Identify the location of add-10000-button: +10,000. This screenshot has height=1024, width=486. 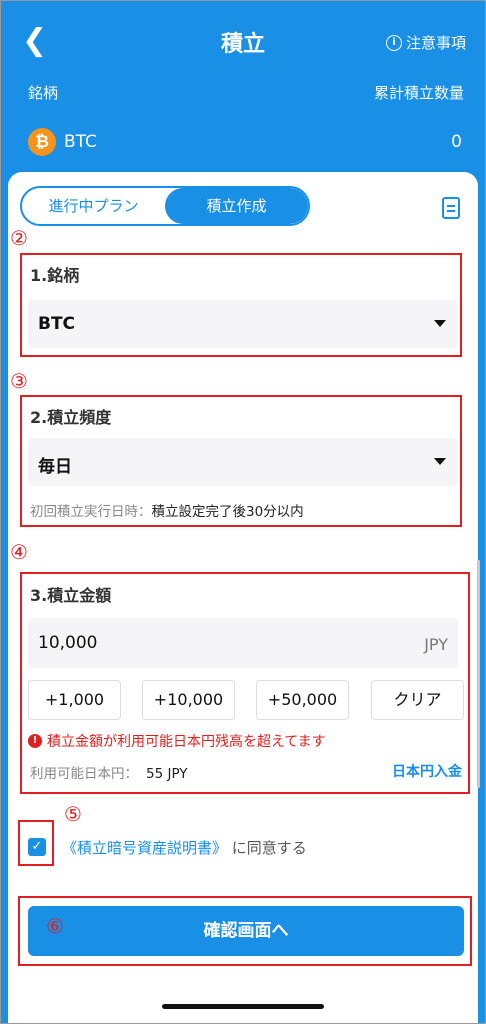
(188, 700).